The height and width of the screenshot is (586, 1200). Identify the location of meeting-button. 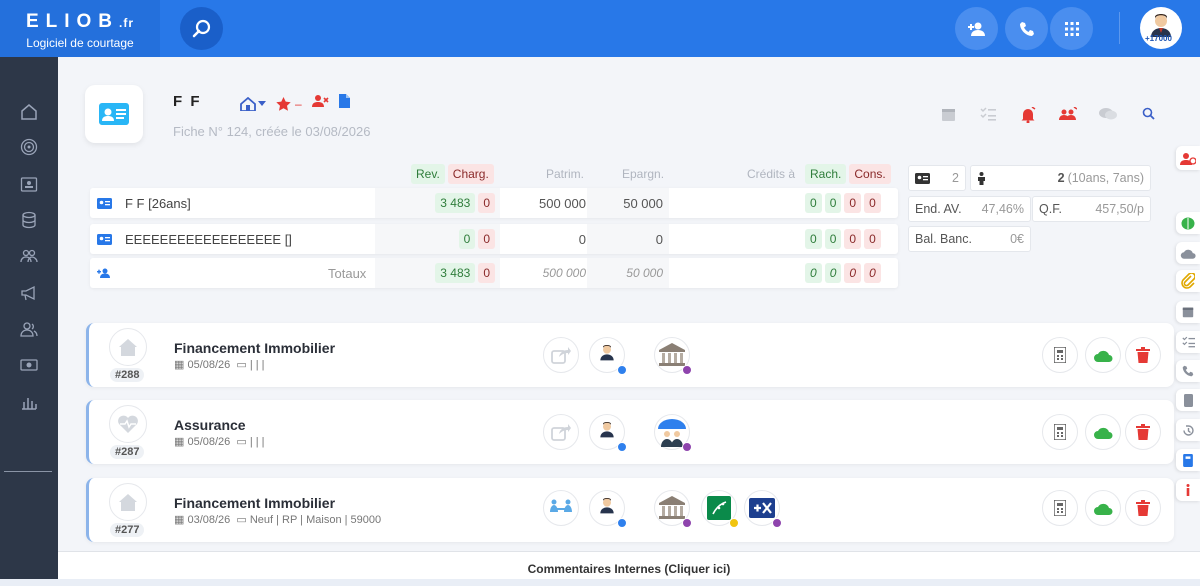
(561, 508).